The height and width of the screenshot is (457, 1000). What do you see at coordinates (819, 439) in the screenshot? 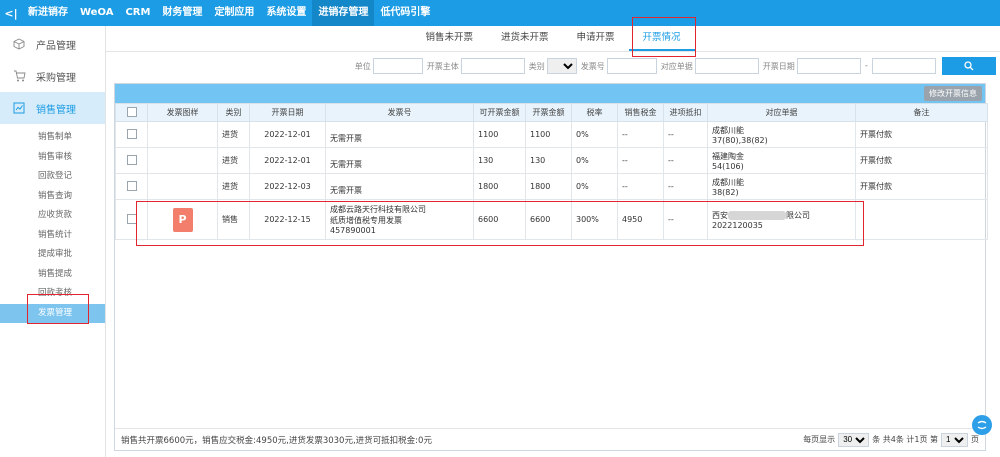
I see `per-page-label: 每页显示` at bounding box center [819, 439].